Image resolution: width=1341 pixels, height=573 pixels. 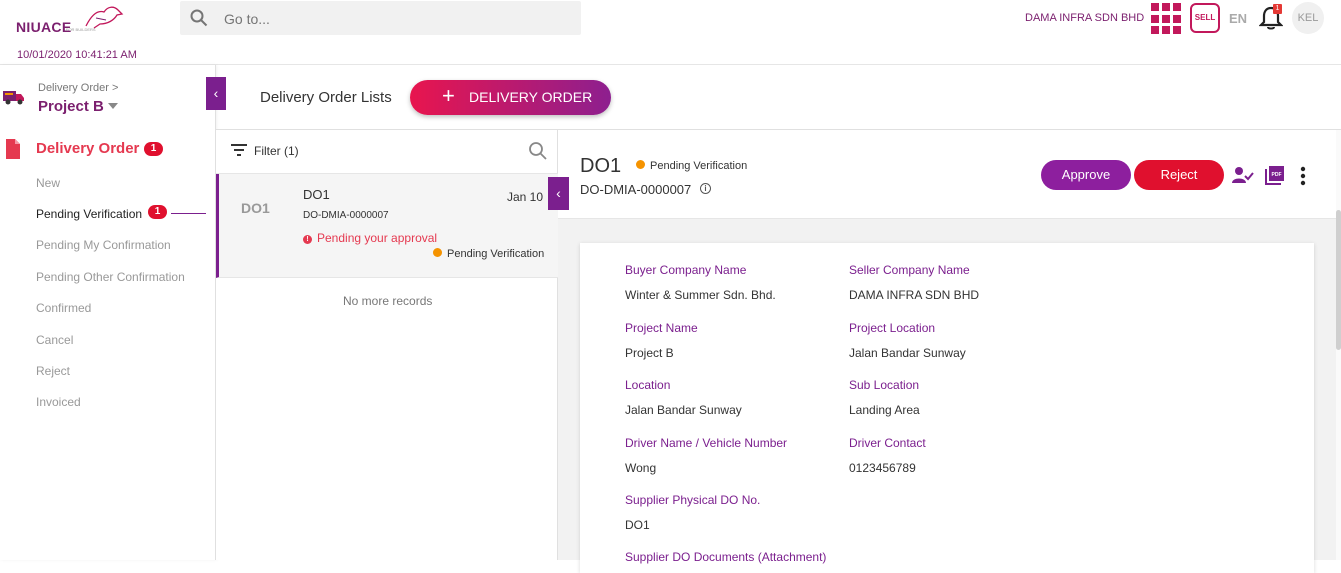 I want to click on project-location-value: Jalan Bandar Sunway, so click(x=907, y=353).